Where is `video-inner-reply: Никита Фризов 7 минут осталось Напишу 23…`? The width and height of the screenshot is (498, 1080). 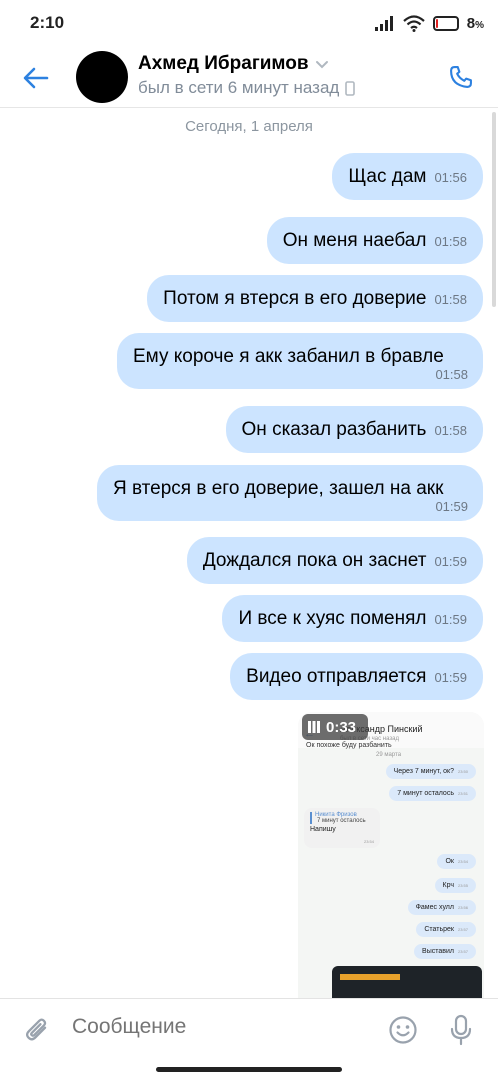
video-inner-reply: Никита Фризов 7 минут осталось Напишу 23… is located at coordinates (342, 828).